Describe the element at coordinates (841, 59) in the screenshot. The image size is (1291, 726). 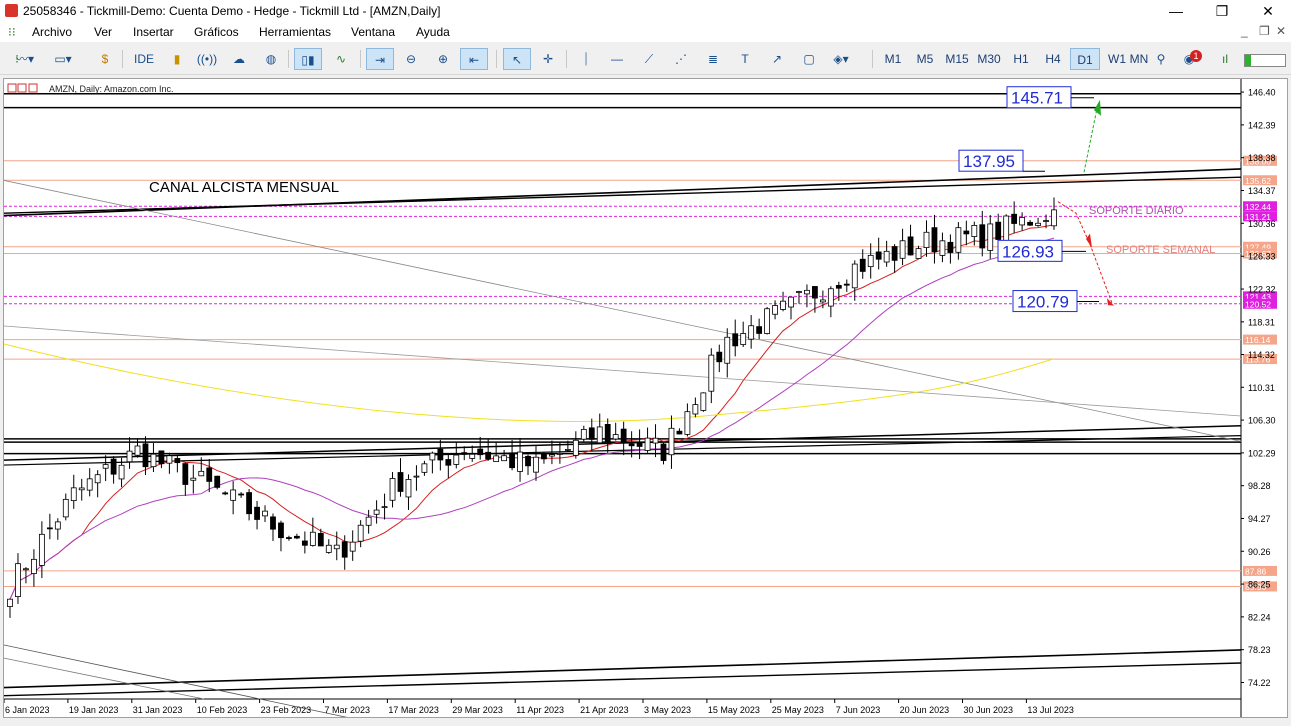
I see `shapes-dropdown-icon: ◈▾` at that location.